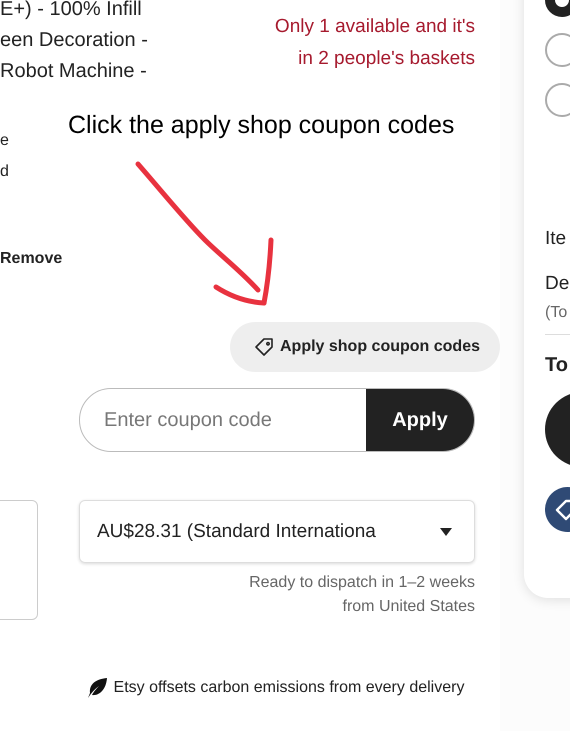  What do you see at coordinates (261, 125) in the screenshot?
I see `annotation-text: Click the apply shop coupon codes` at bounding box center [261, 125].